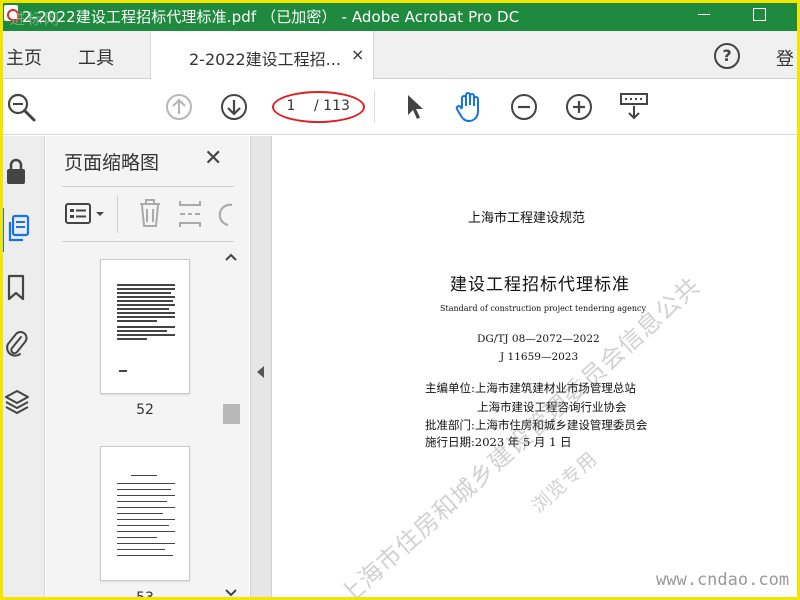 The width and height of the screenshot is (800, 600). What do you see at coordinates (16, 344) in the screenshot?
I see `attachment-icon` at bounding box center [16, 344].